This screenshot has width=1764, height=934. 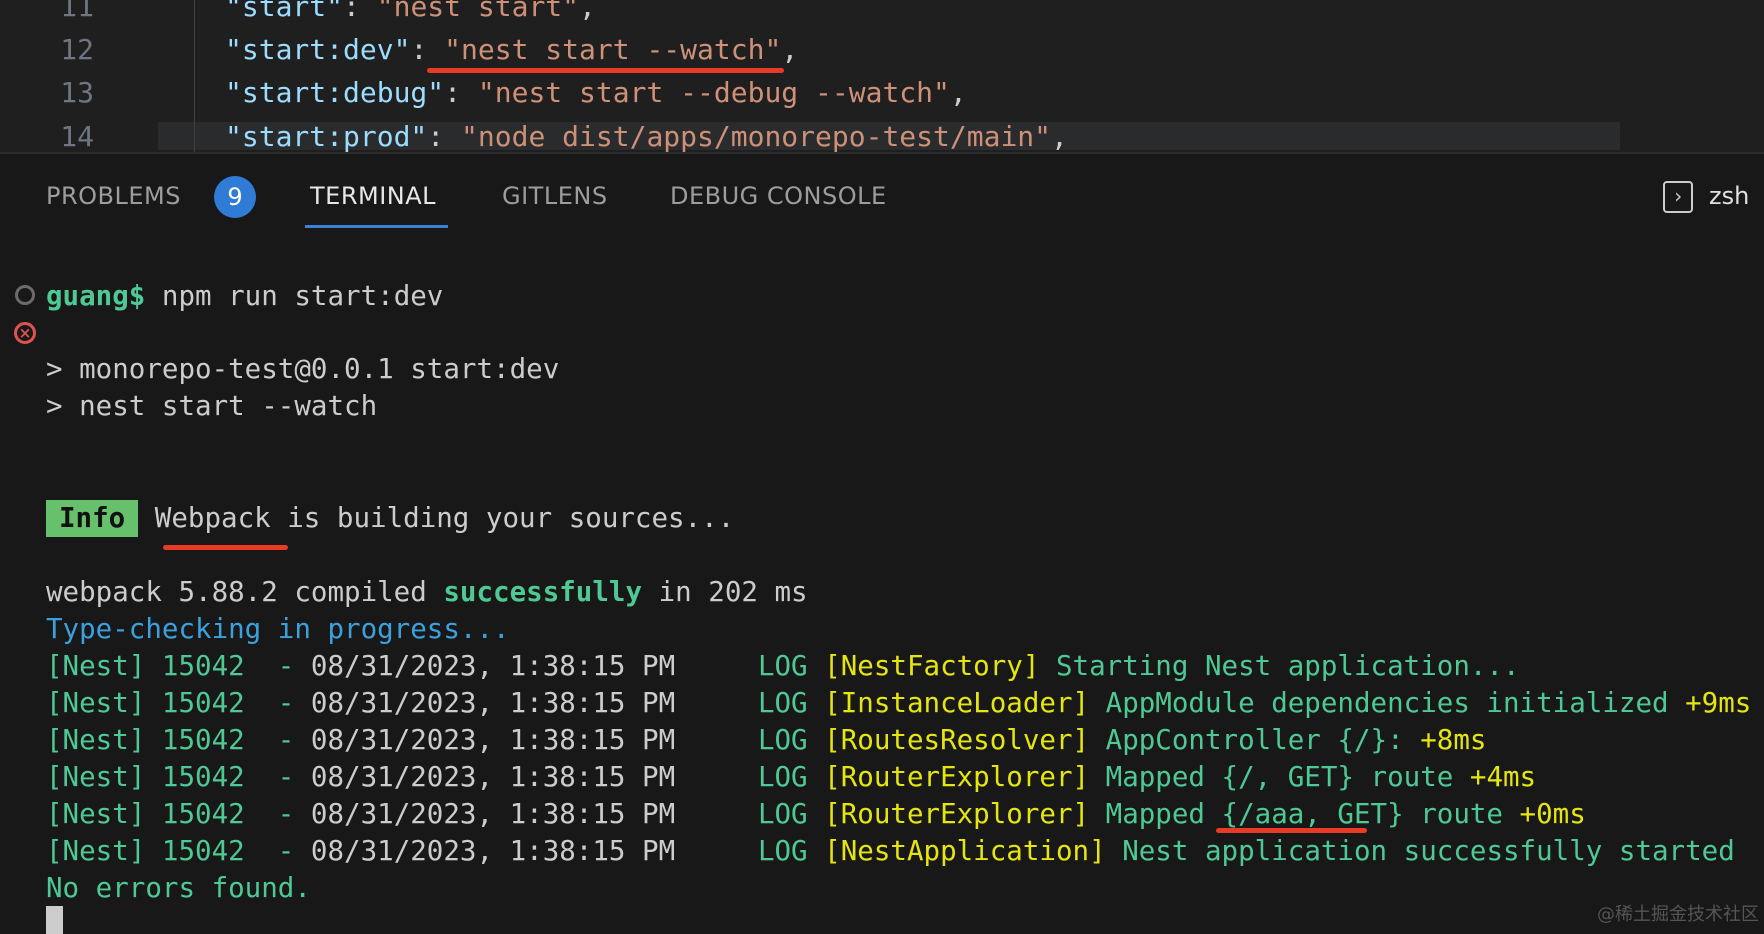 What do you see at coordinates (882, 14) in the screenshot?
I see `code-line: 11 "start": "nest start",` at bounding box center [882, 14].